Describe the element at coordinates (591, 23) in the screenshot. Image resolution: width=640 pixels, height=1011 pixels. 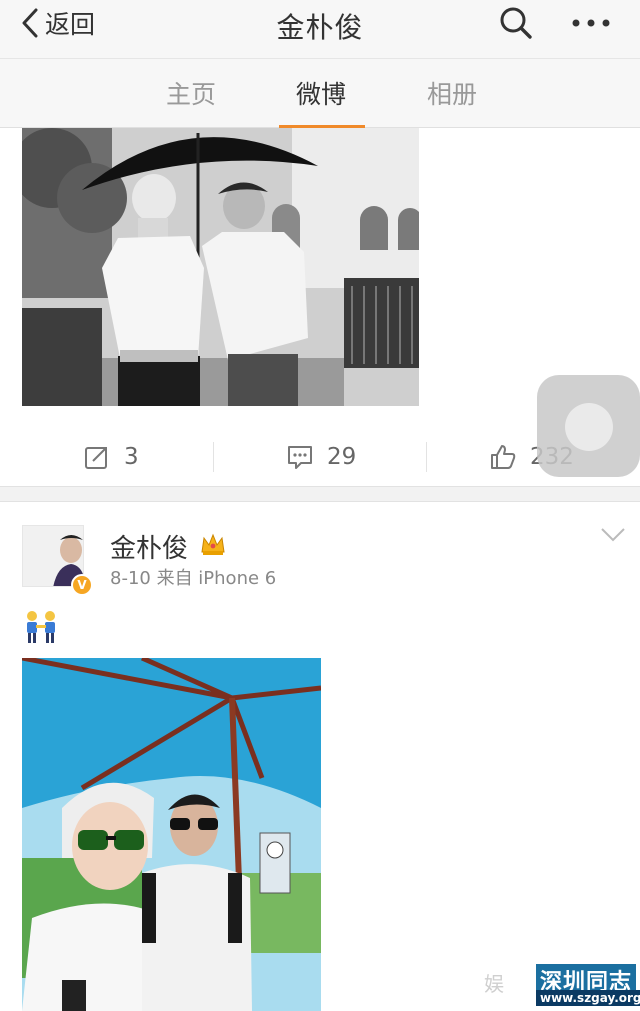
I see `more-dots-icon` at that location.